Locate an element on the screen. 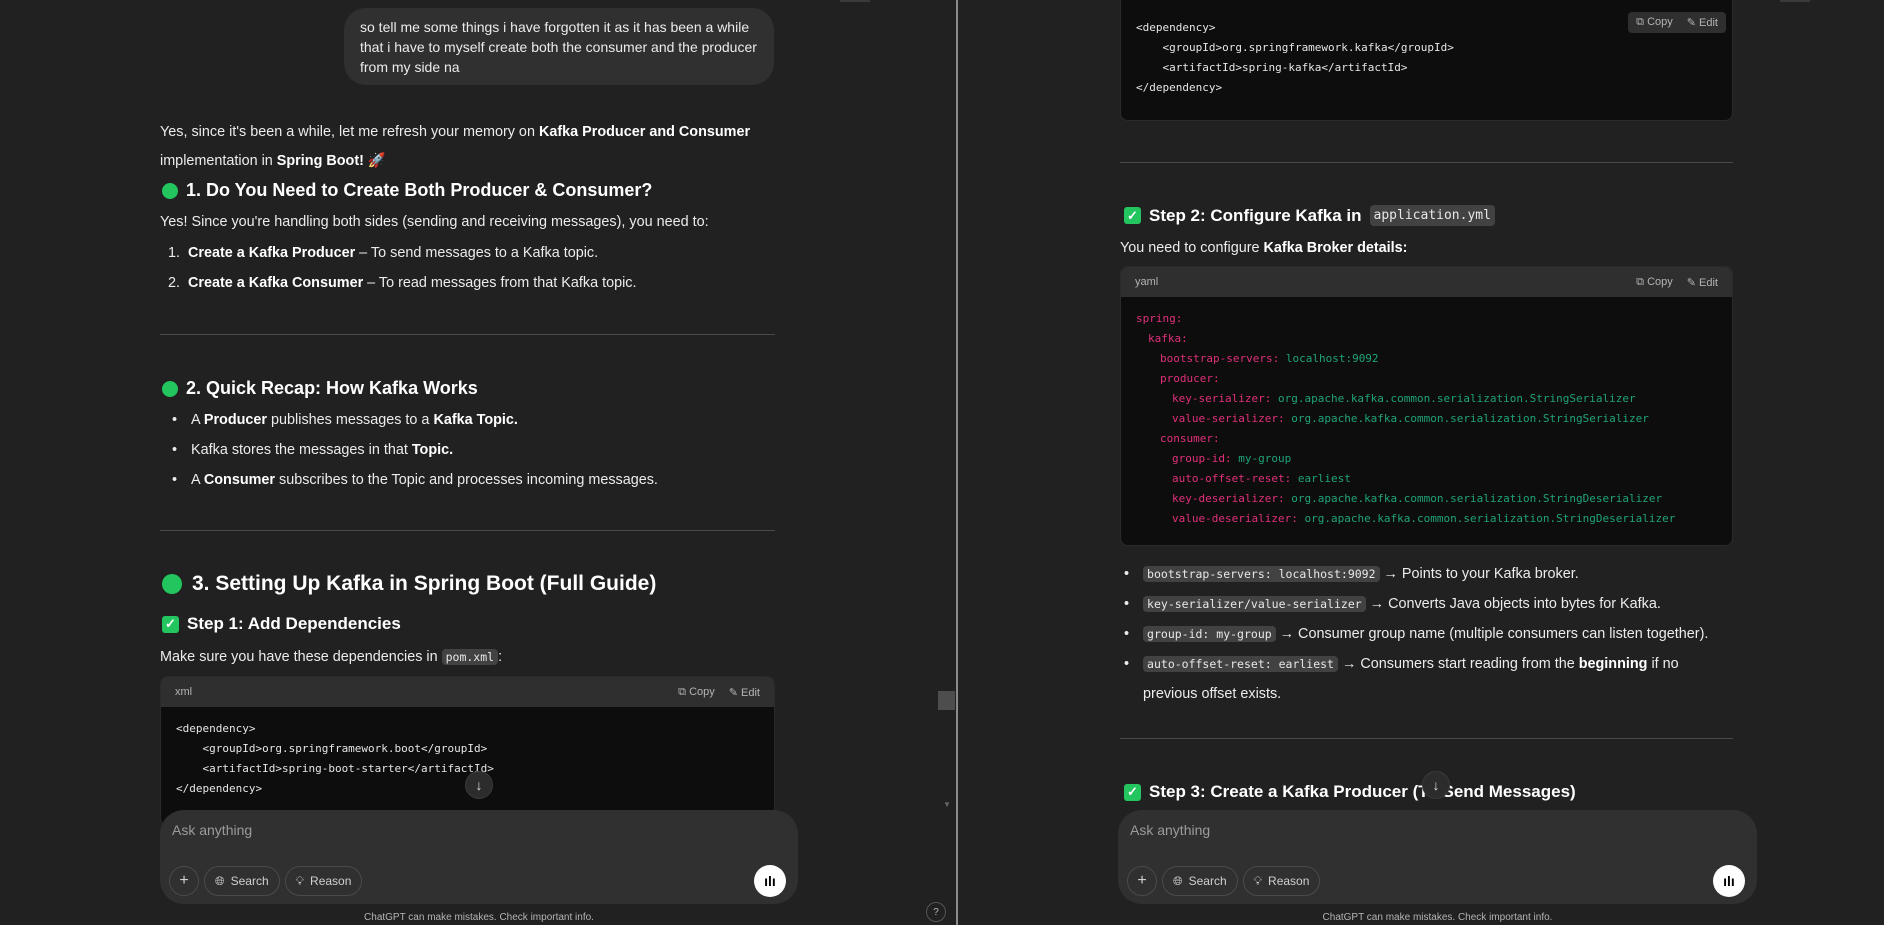 This screenshot has width=1884, height=925. scroll-arrow-icon: ▼ is located at coordinates (947, 804).